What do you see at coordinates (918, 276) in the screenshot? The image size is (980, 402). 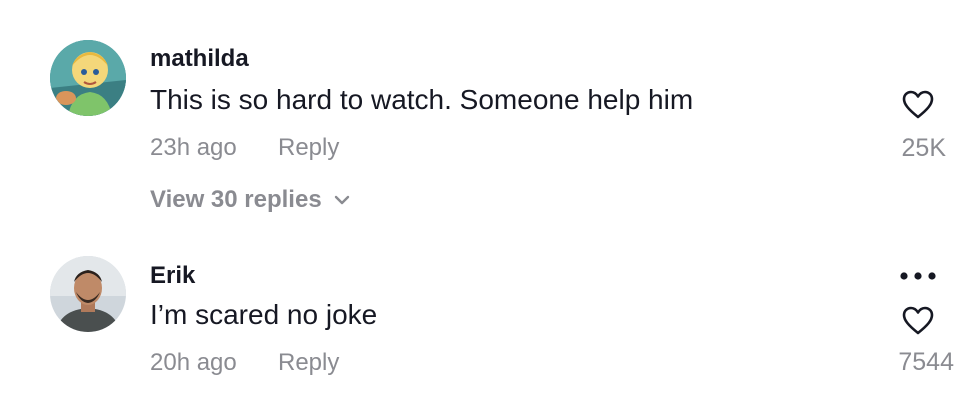 I see `more-horizontal-icon` at bounding box center [918, 276].